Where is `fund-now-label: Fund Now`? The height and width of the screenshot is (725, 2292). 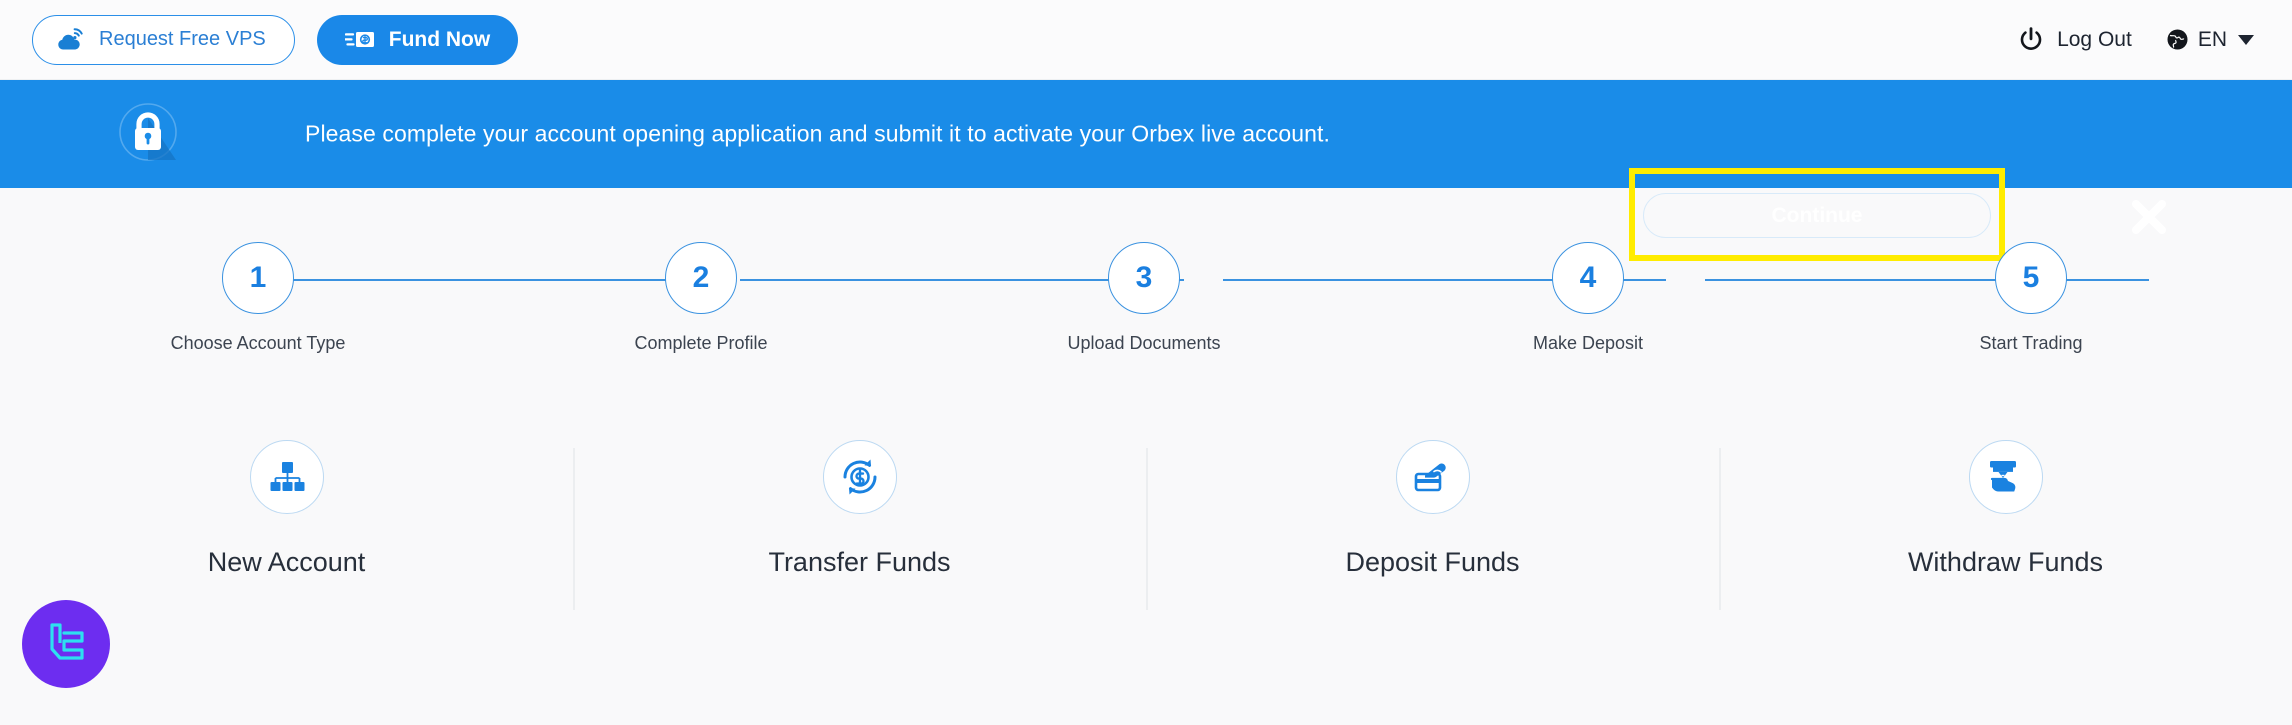 fund-now-label: Fund Now is located at coordinates (439, 39).